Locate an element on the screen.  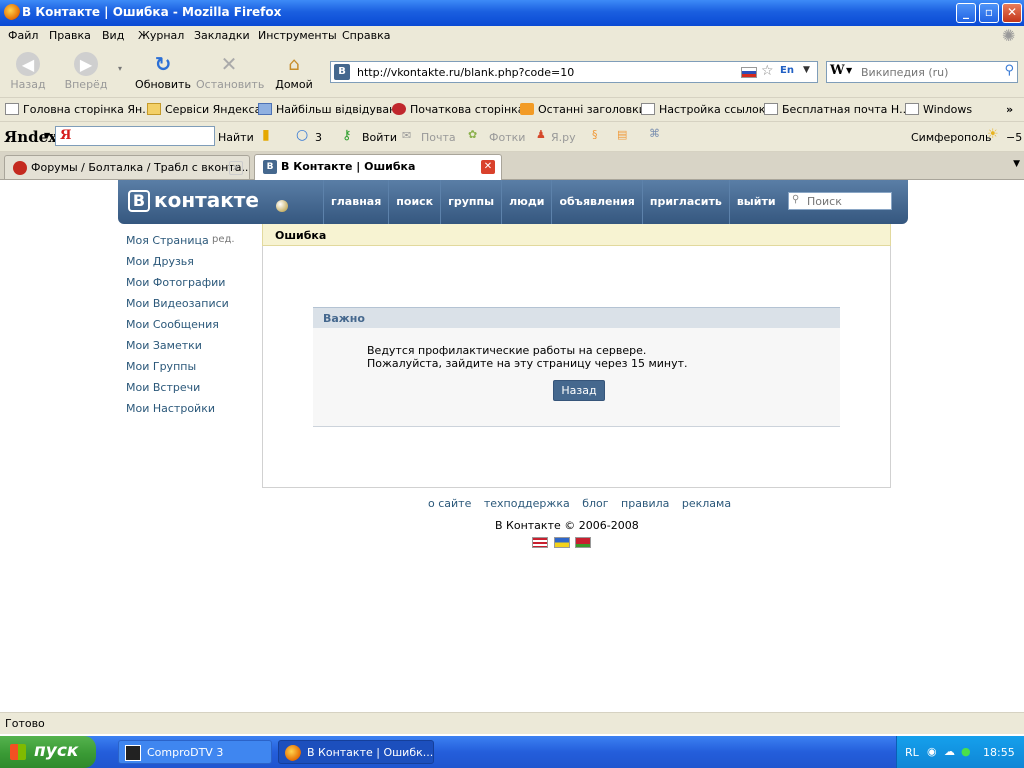
vk-search-box: ⚲ is located at coordinates (840, 201).